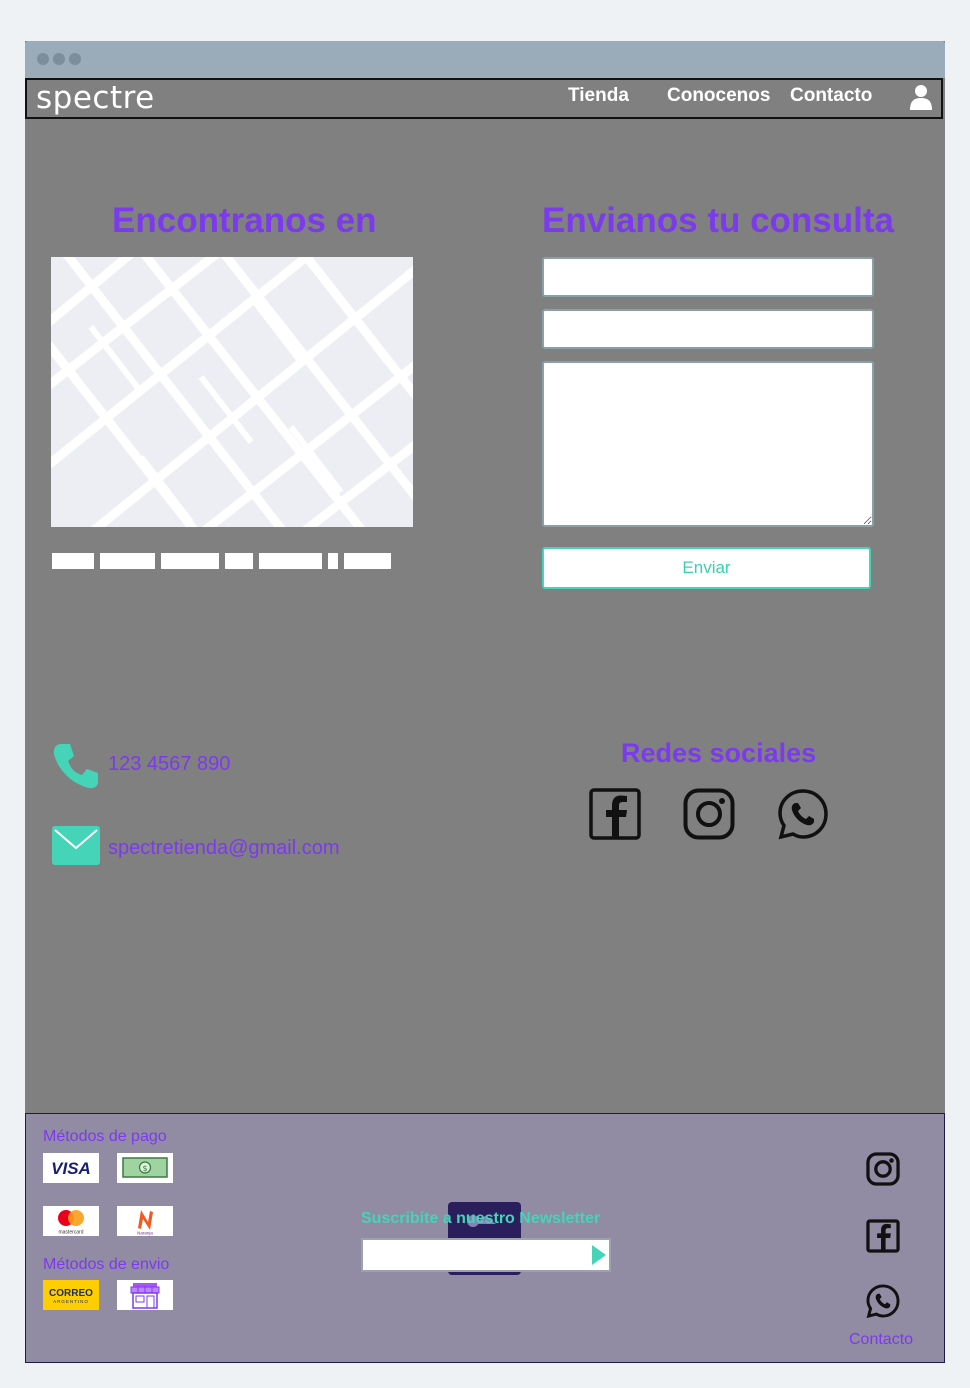  What do you see at coordinates (145, 1295) in the screenshot?
I see `store-pickup-icon` at bounding box center [145, 1295].